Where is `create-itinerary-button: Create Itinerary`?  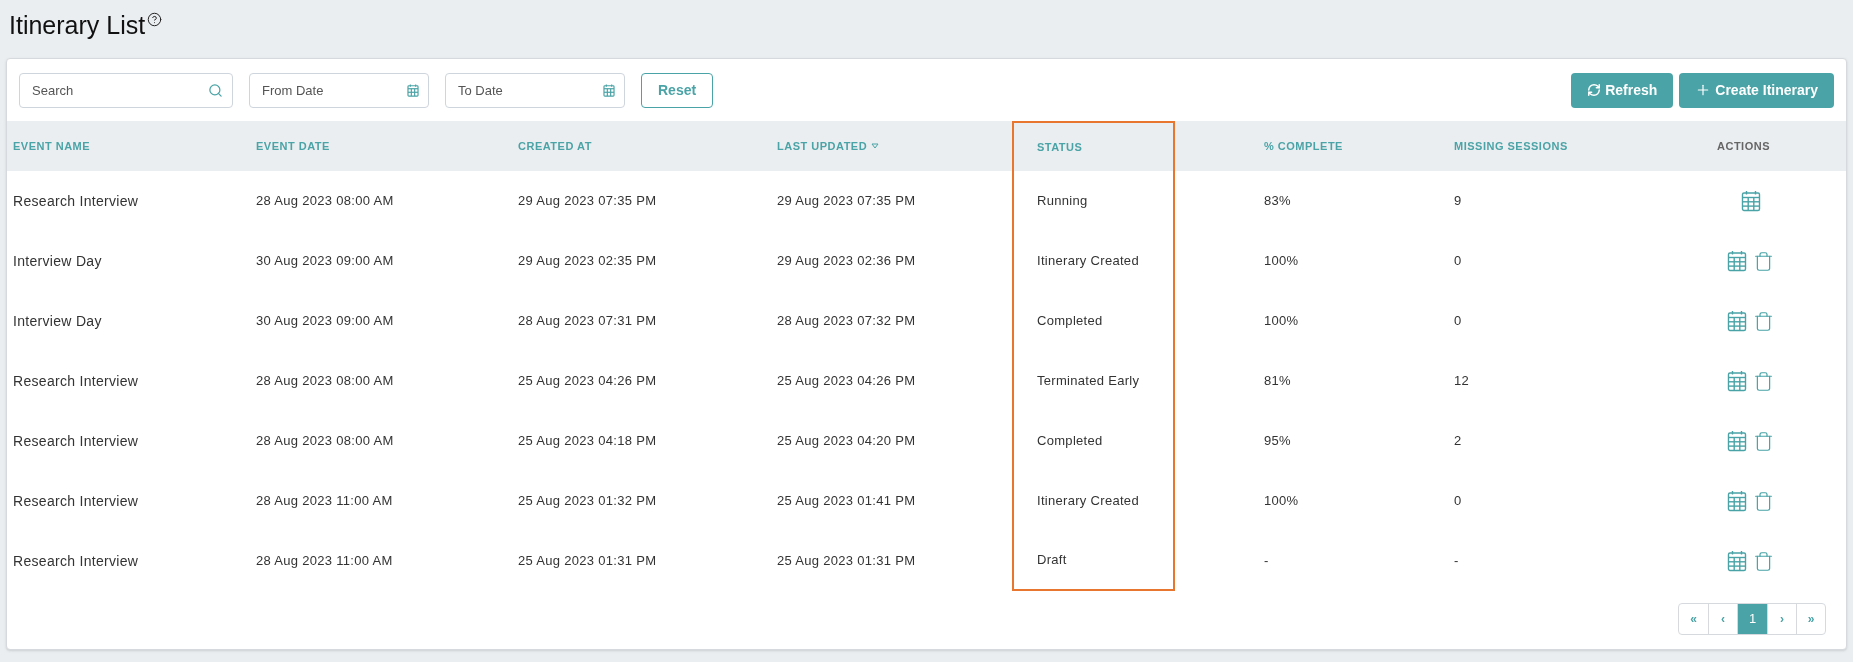 create-itinerary-button: Create Itinerary is located at coordinates (1756, 90).